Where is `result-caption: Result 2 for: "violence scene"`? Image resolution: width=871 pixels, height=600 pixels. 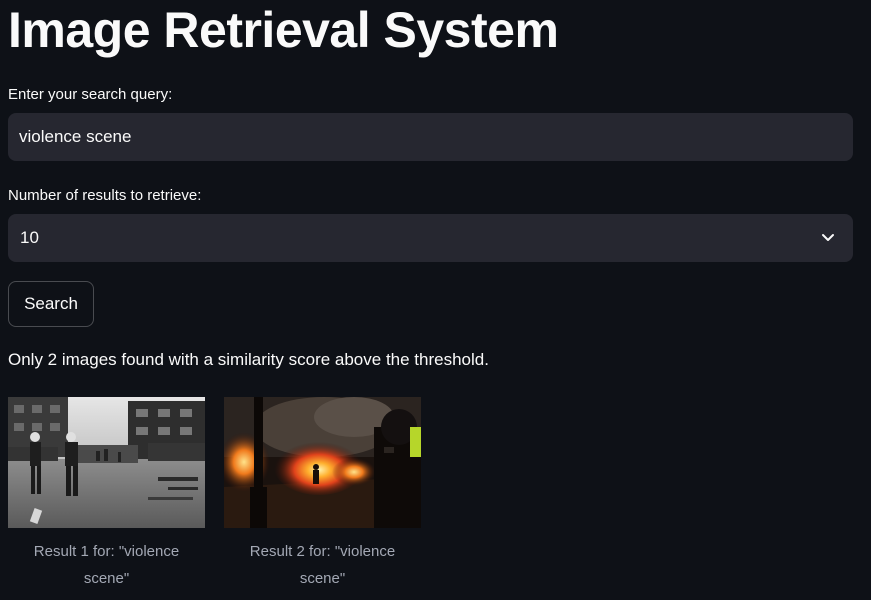
result-caption: Result 2 for: "violence scene" is located at coordinates (322, 565).